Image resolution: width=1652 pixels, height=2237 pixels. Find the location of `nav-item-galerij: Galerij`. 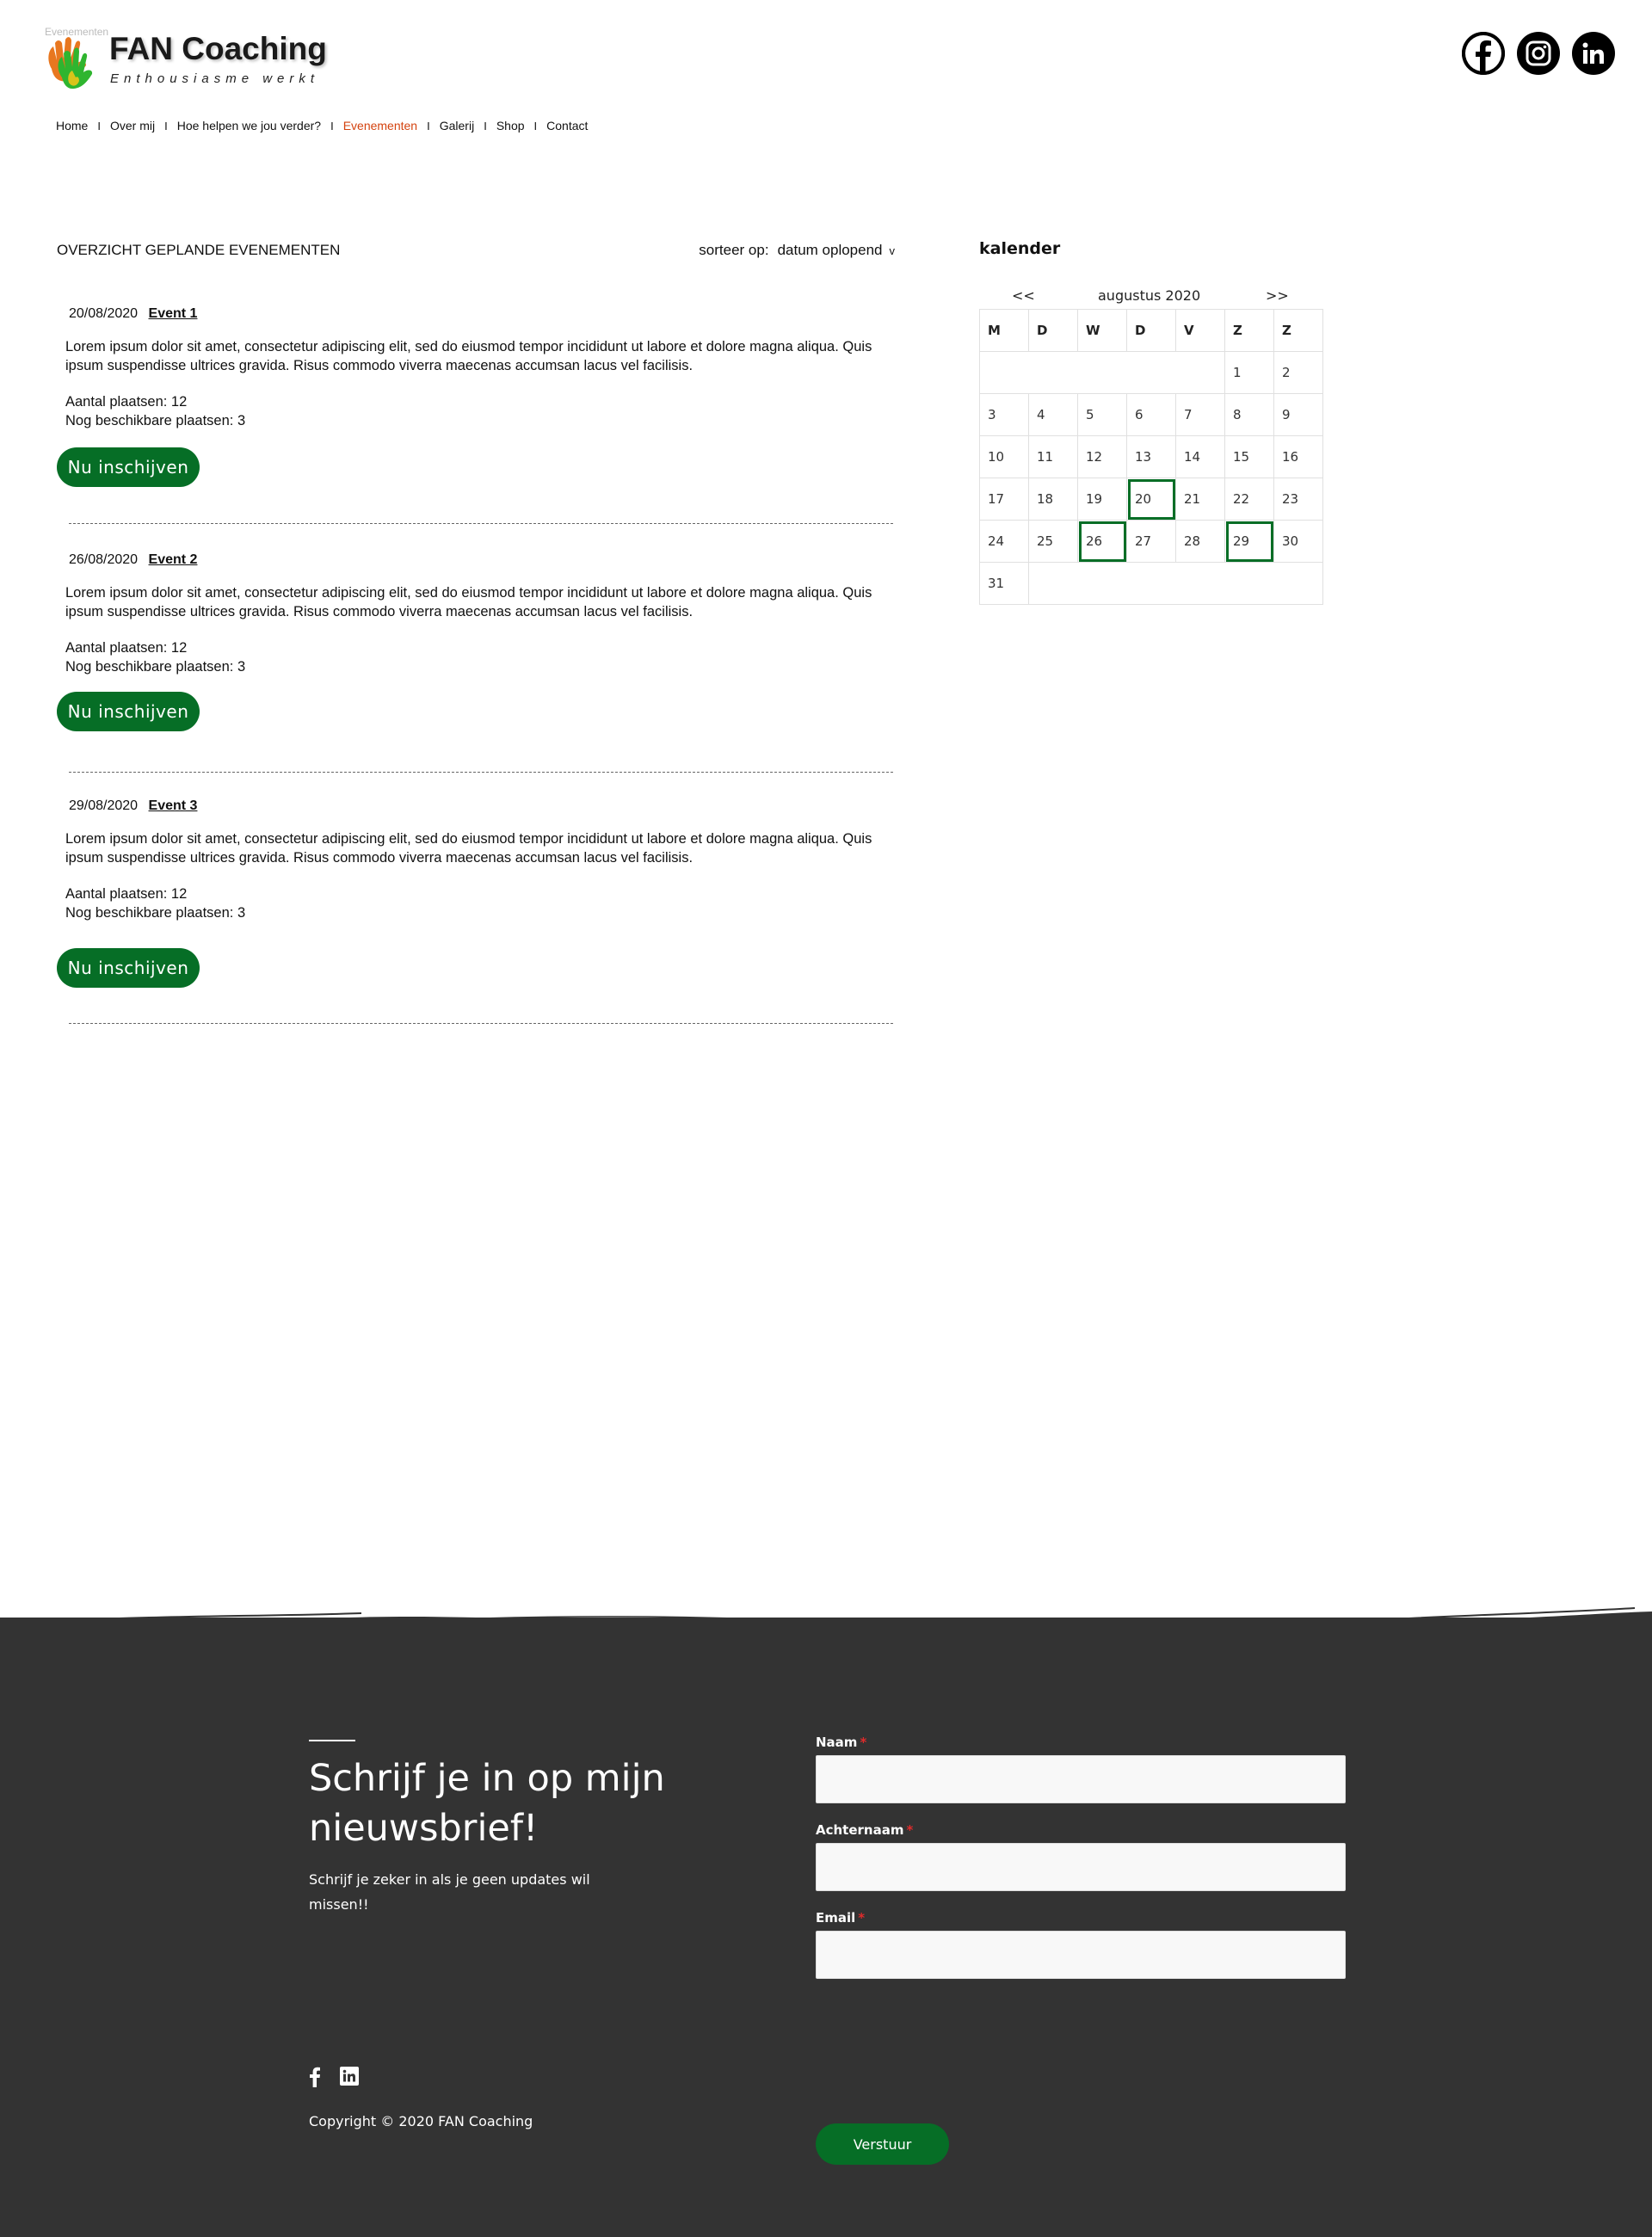

nav-item-galerij: Galerij is located at coordinates (457, 125).